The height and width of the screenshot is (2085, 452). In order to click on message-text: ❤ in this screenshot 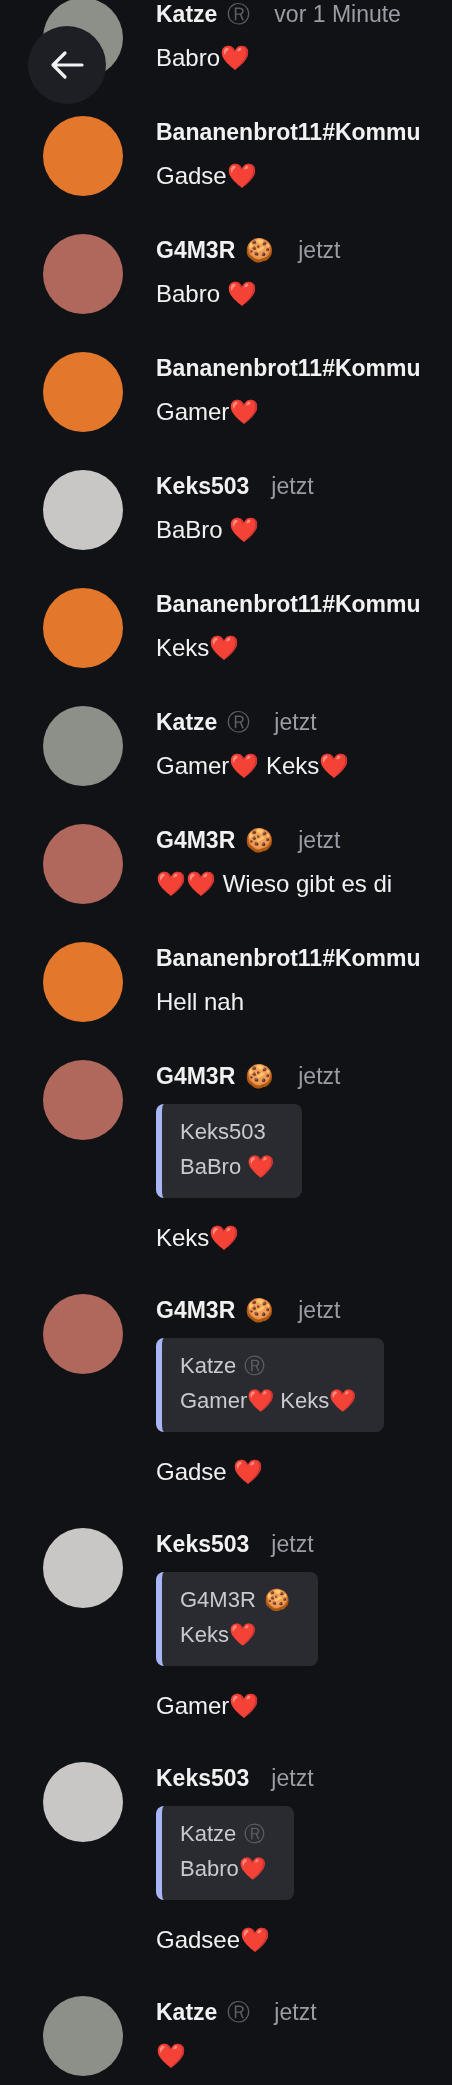, I will do `click(171, 2056)`.